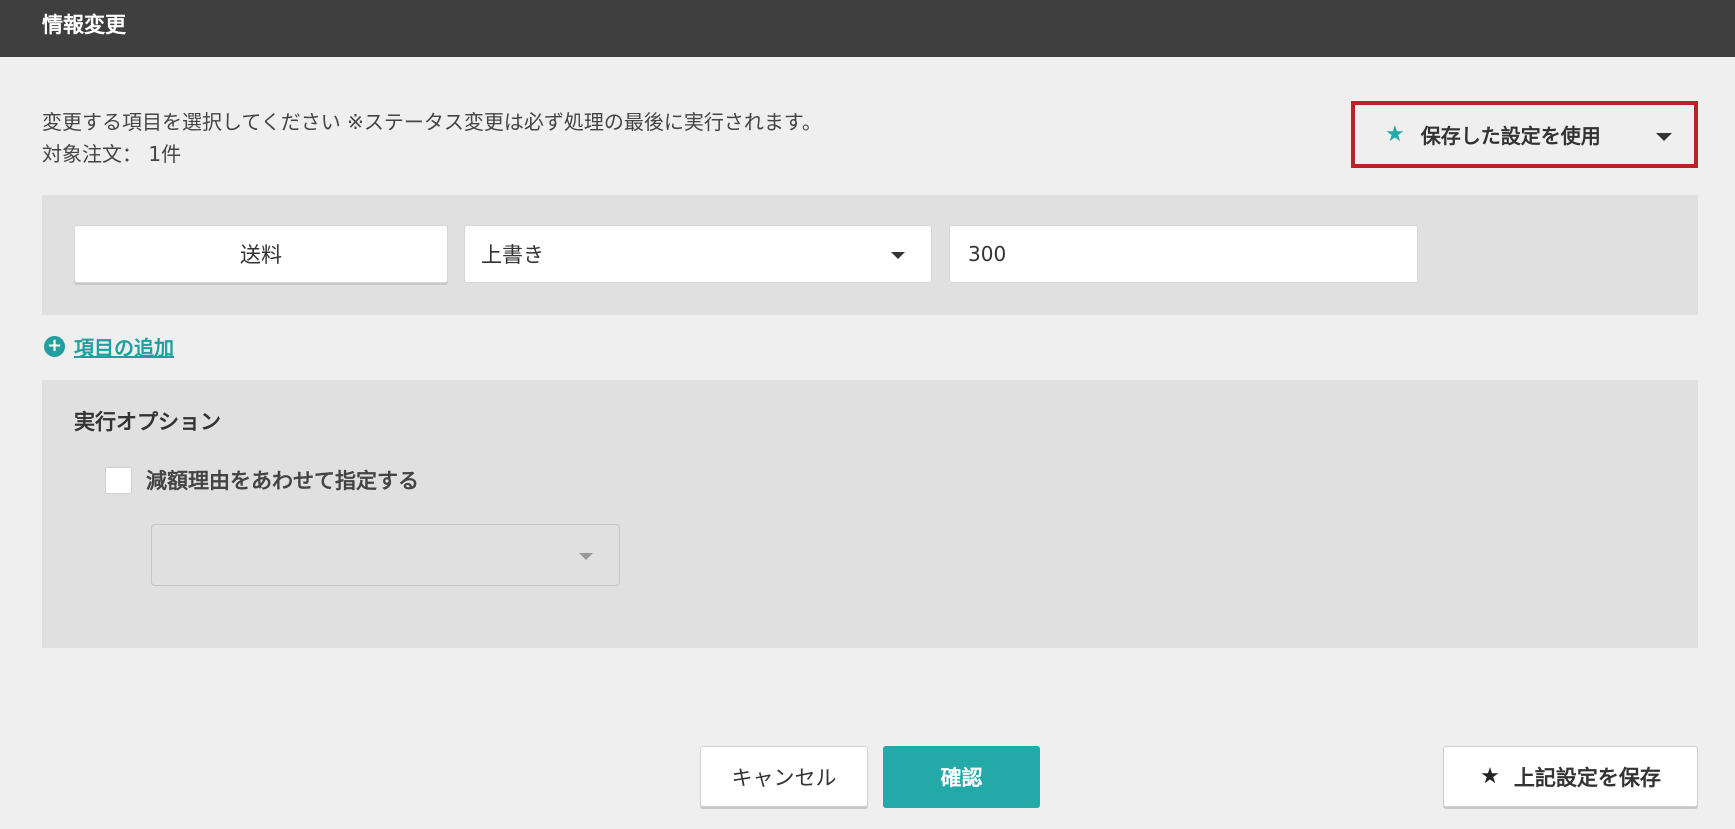 The height and width of the screenshot is (829, 1735). I want to click on use-saved-settings-dropdown: ★ 保存した設定を使用, so click(1524, 134).